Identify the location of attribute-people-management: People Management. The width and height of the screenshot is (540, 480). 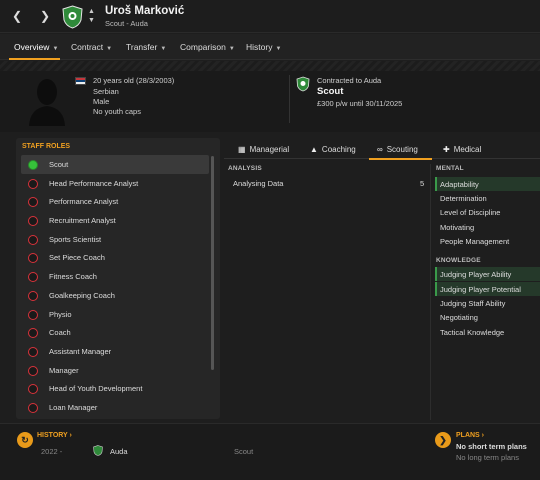
(487, 241).